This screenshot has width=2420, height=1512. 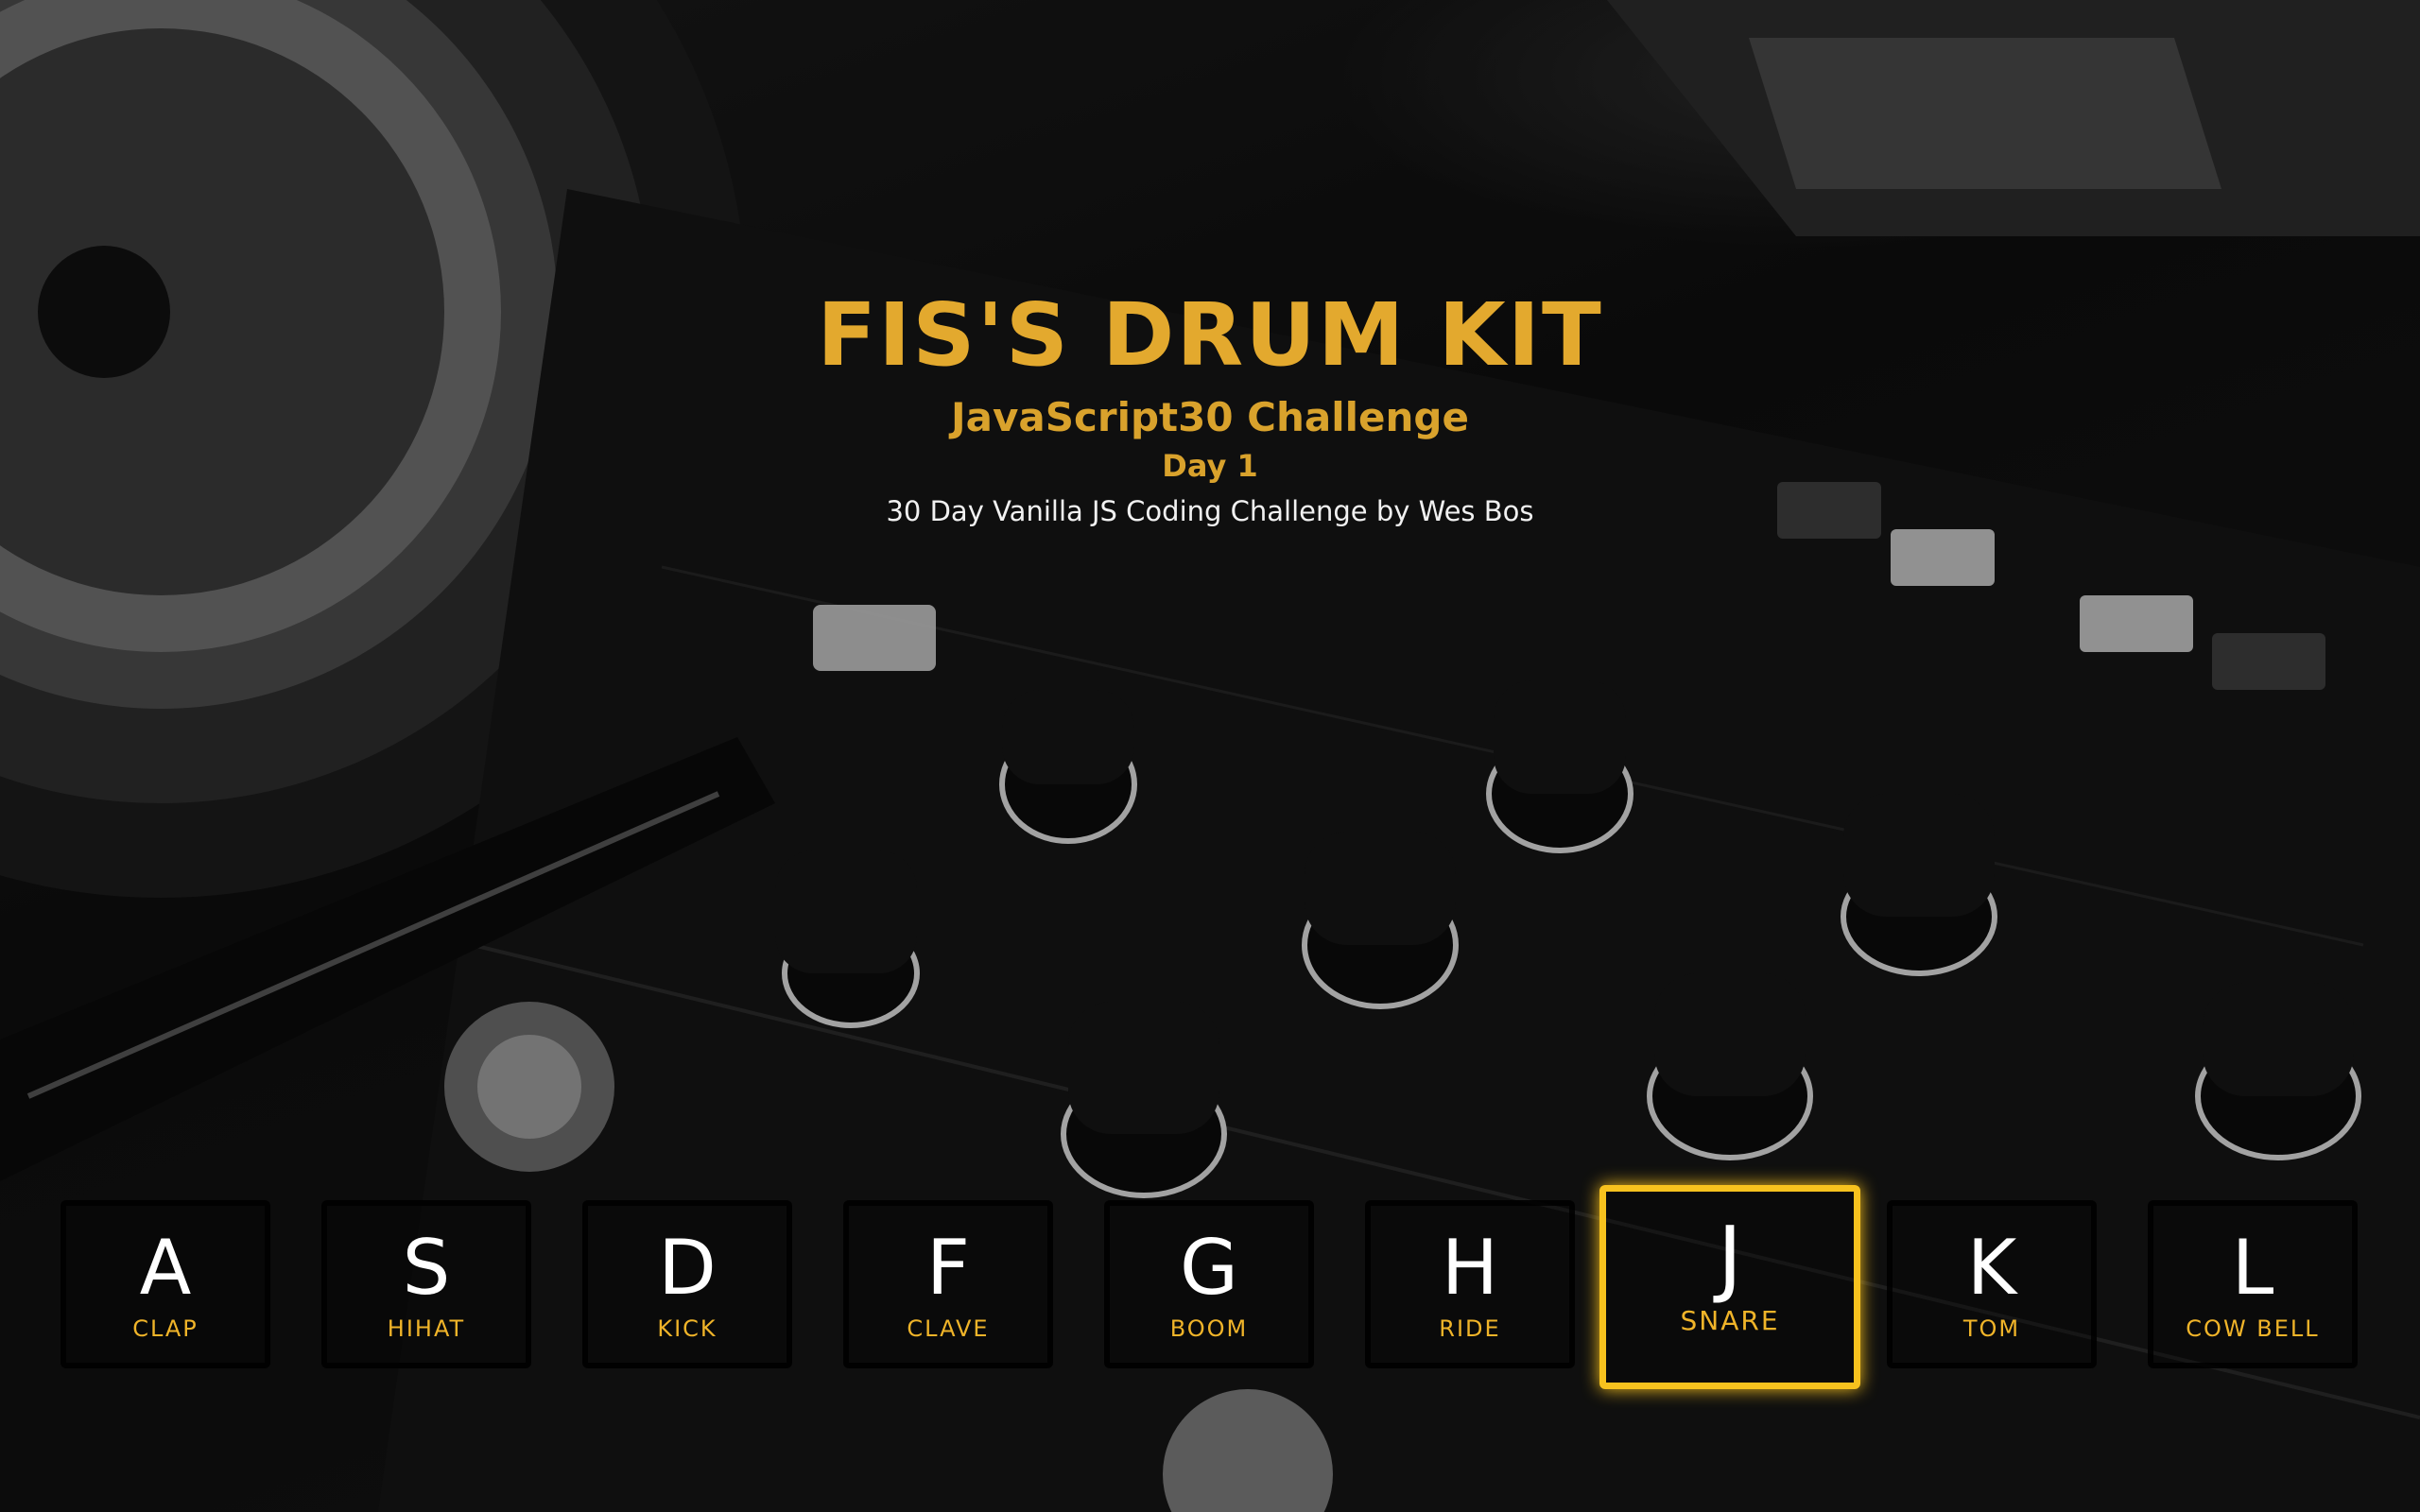 What do you see at coordinates (2253, 1328) in the screenshot?
I see `key-sound-label: COW BELL` at bounding box center [2253, 1328].